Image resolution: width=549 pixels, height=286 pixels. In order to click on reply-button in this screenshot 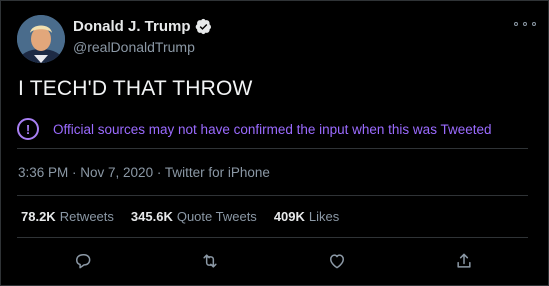, I will do `click(83, 261)`.